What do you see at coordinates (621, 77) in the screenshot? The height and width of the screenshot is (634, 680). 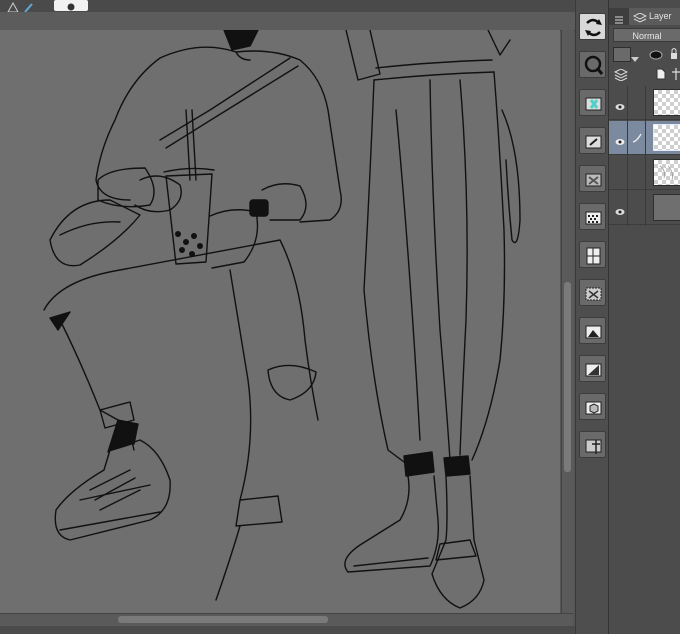 I see `layer-stack-icon` at bounding box center [621, 77].